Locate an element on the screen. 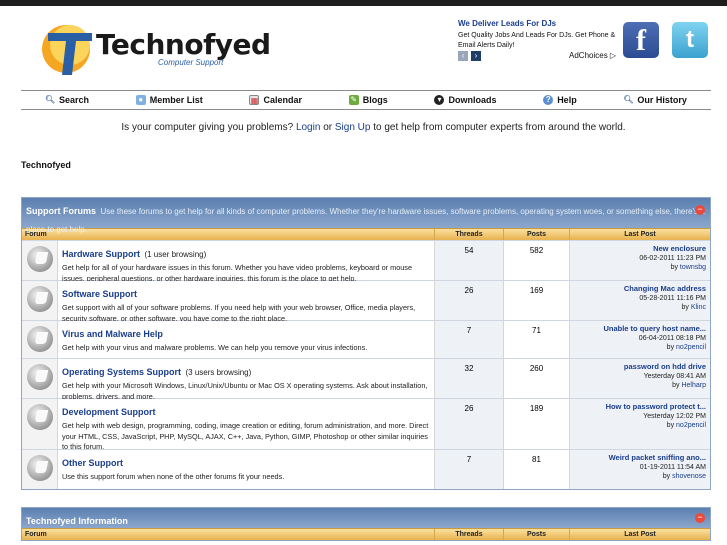 The image size is (727, 545). last-post-link: password on hdd drive is located at coordinates (640, 366).